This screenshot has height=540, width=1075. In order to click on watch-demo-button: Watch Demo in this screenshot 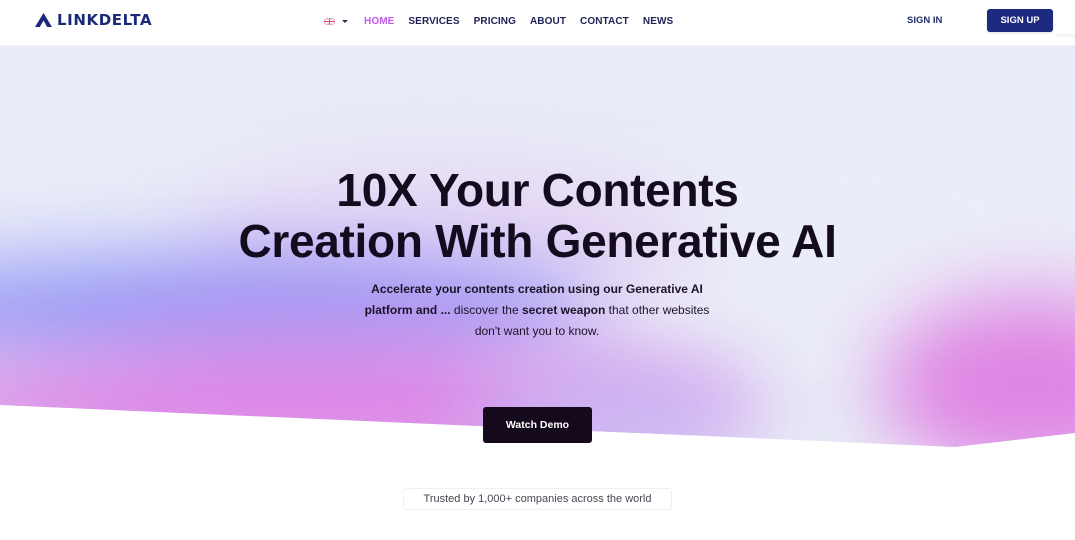, I will do `click(537, 425)`.